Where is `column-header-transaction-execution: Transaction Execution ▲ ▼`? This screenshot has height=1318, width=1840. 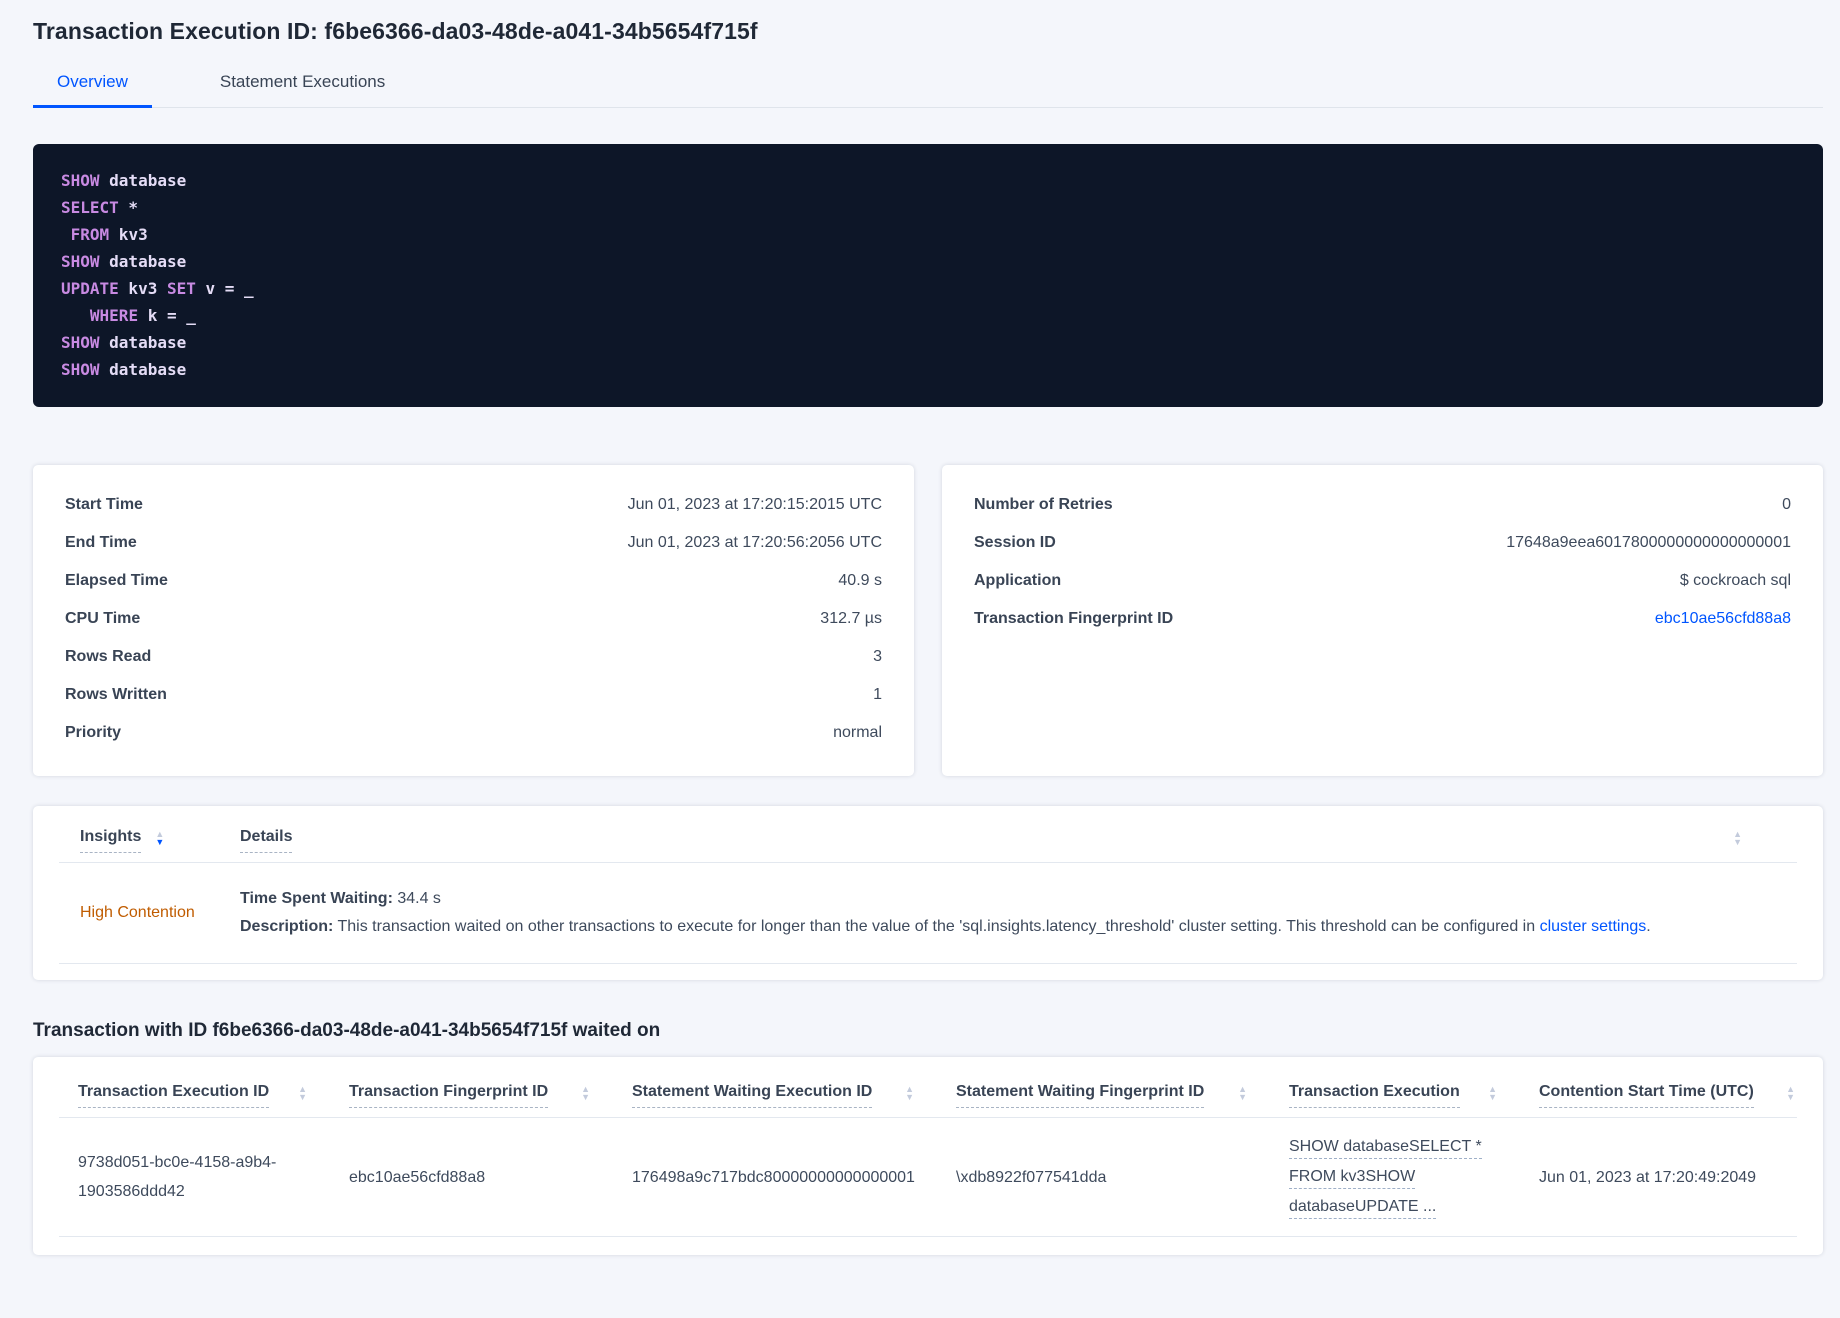
column-header-transaction-execution: Transaction Execution ▲ ▼ is located at coordinates (1414, 1095).